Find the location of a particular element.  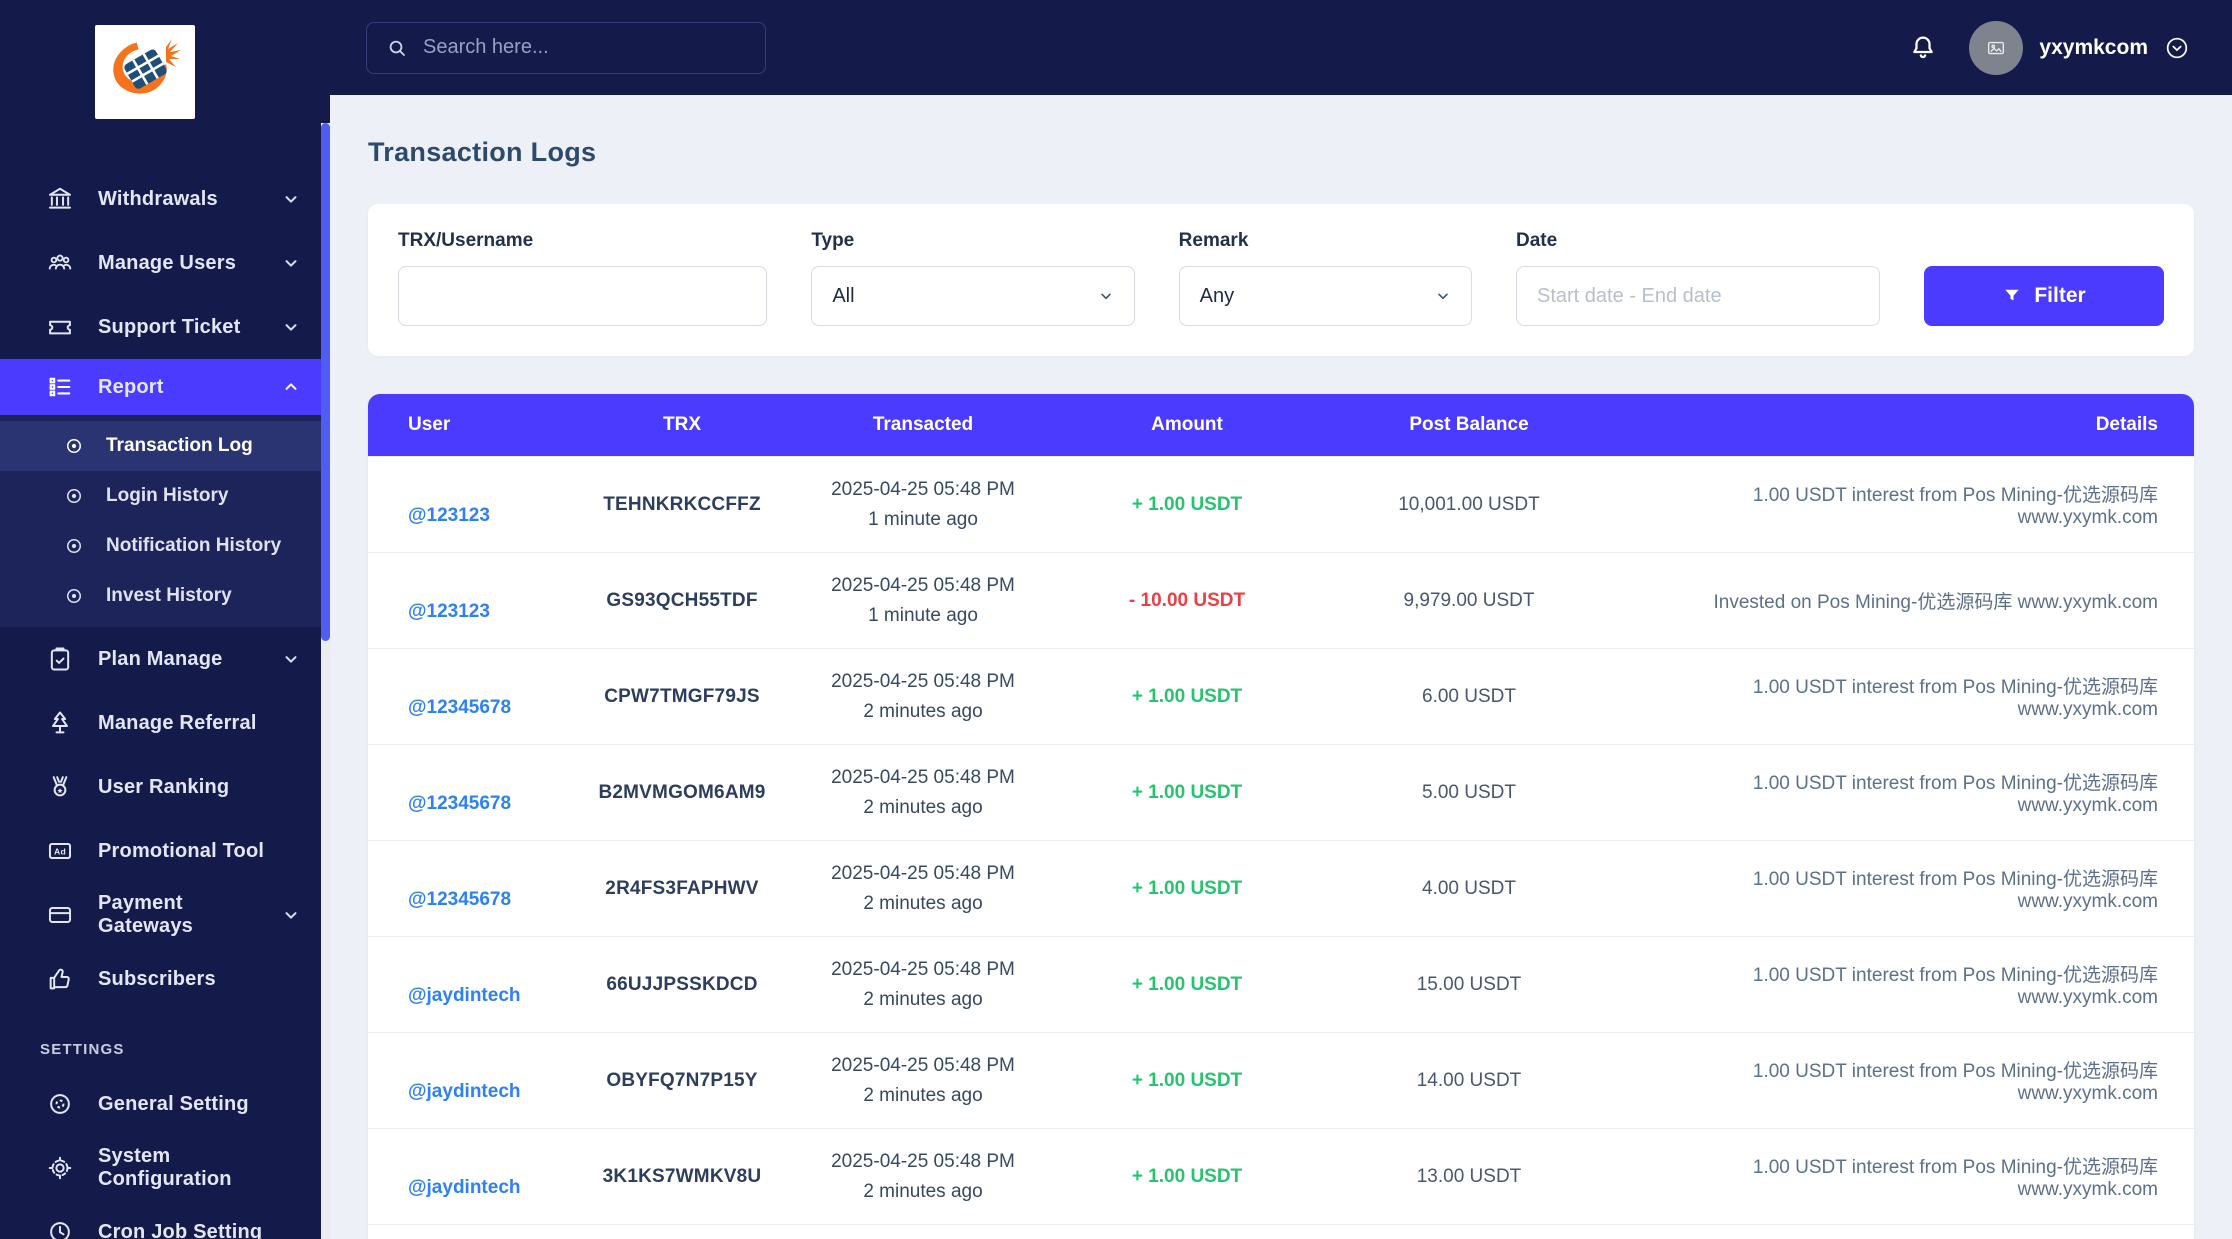

sidebar-item-withdrawals: Withdrawals is located at coordinates (165, 199).